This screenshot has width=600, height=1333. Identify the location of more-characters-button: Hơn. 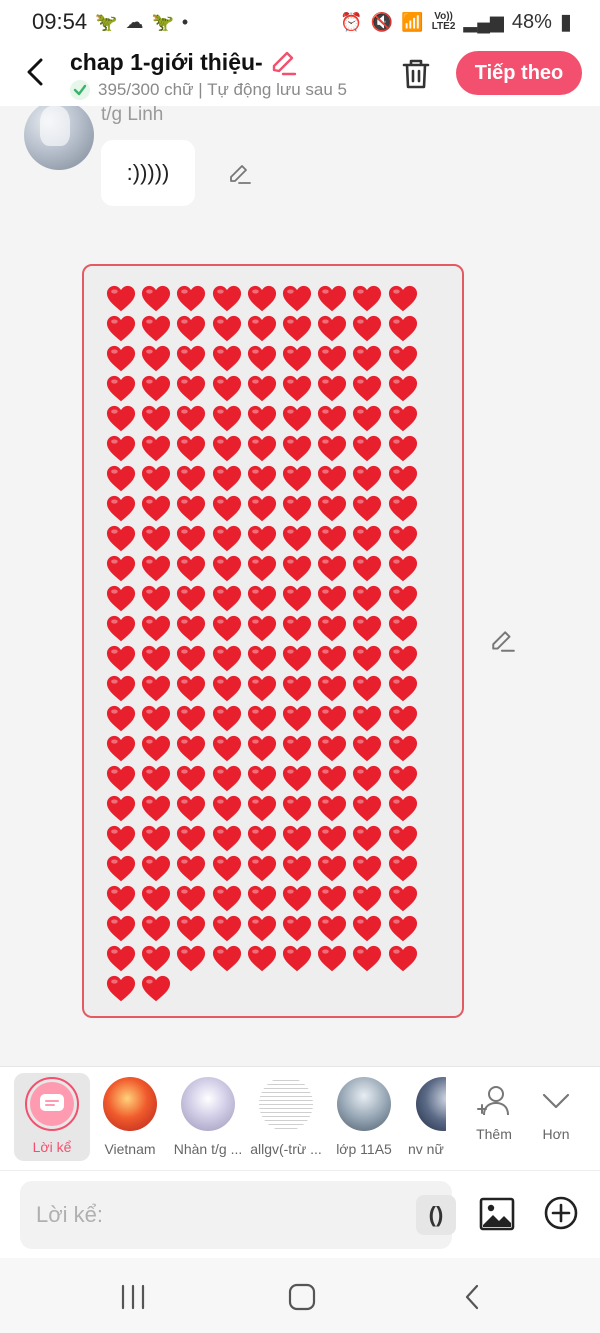
(556, 1111).